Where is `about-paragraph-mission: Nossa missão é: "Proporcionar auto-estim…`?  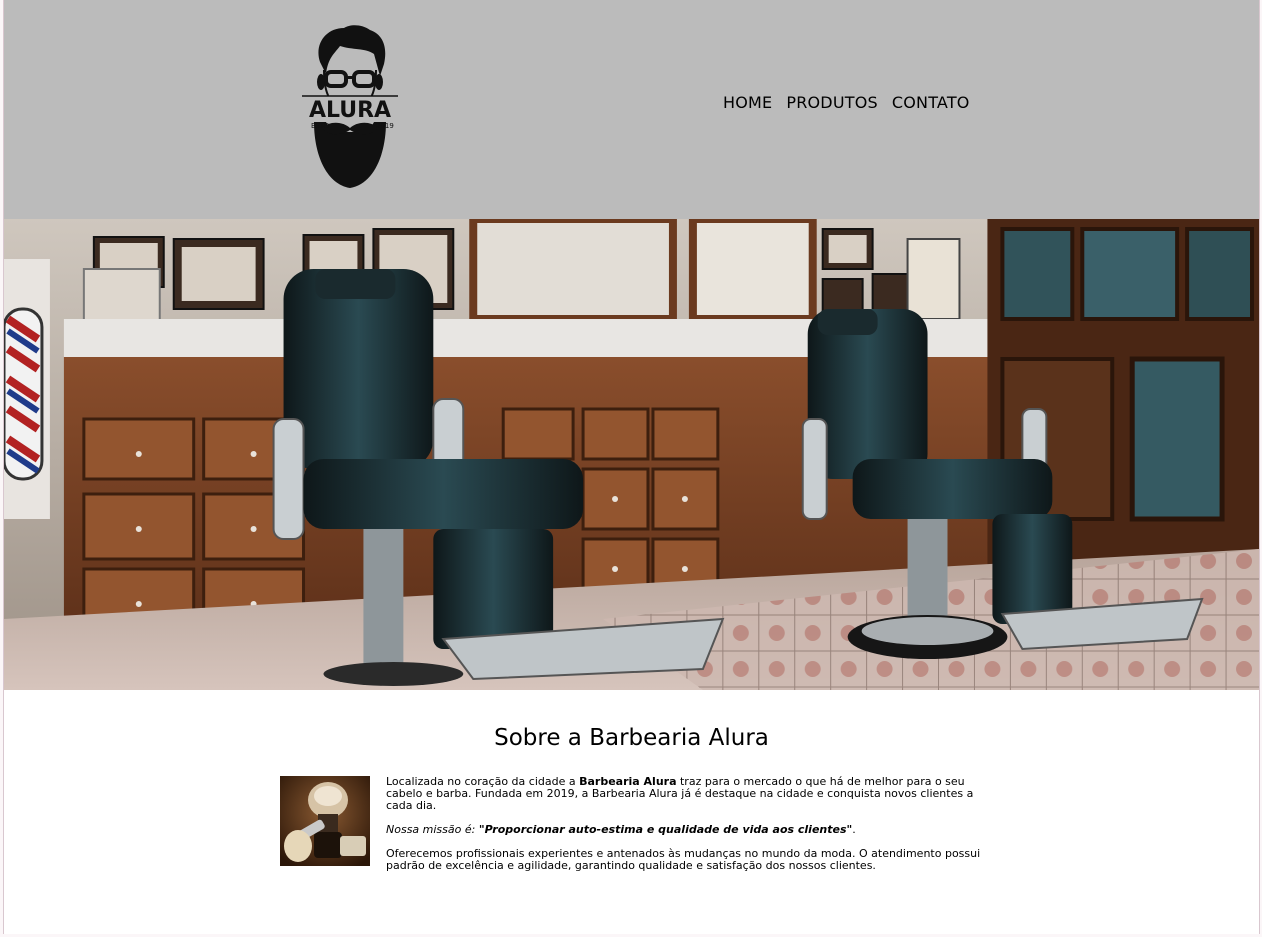
about-paragraph-mission: Nossa missão é: "Proporcionar auto-estim… is located at coordinates (686, 830).